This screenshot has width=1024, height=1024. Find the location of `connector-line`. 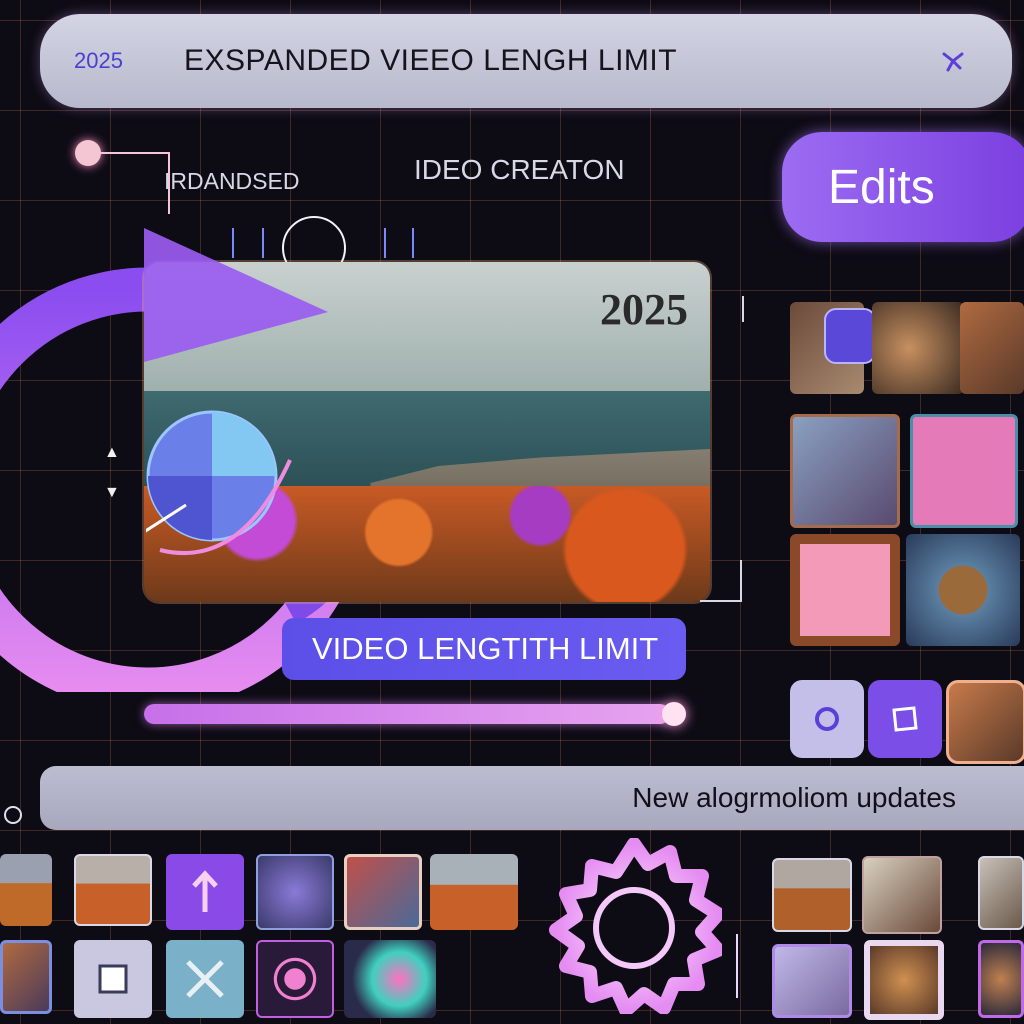

connector-line is located at coordinates (135, 153).